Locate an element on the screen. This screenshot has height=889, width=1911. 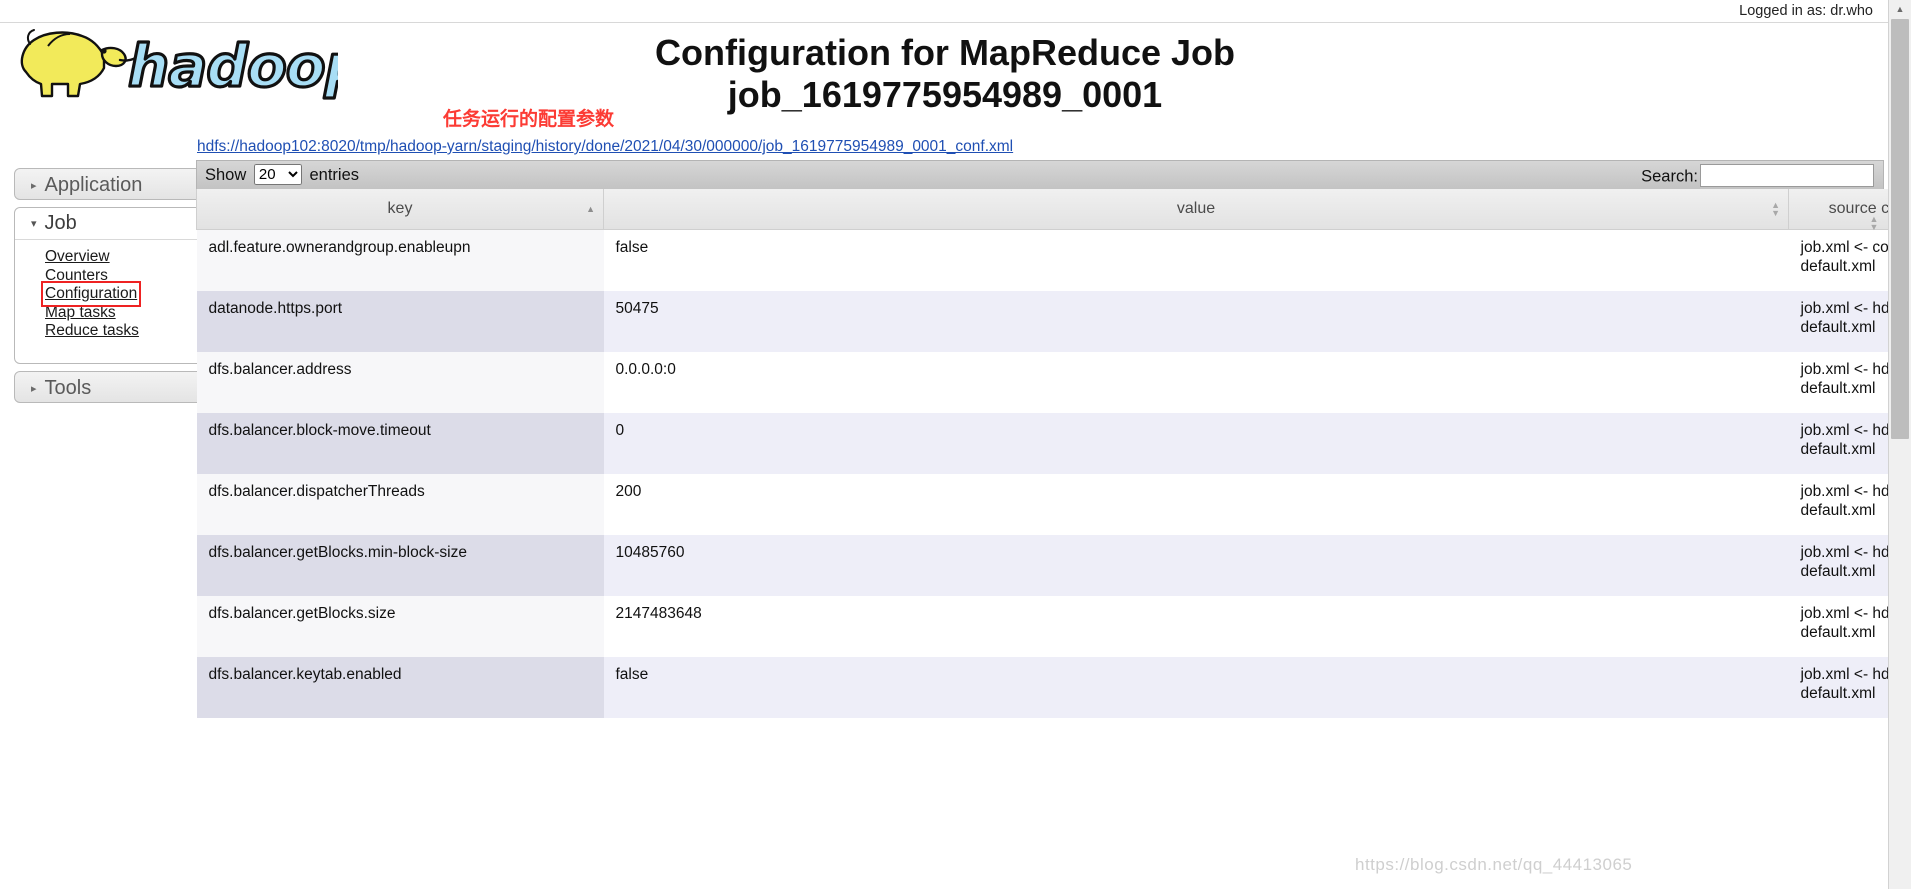
sidebar-item-tools-label: Tools is located at coordinates (68, 387).